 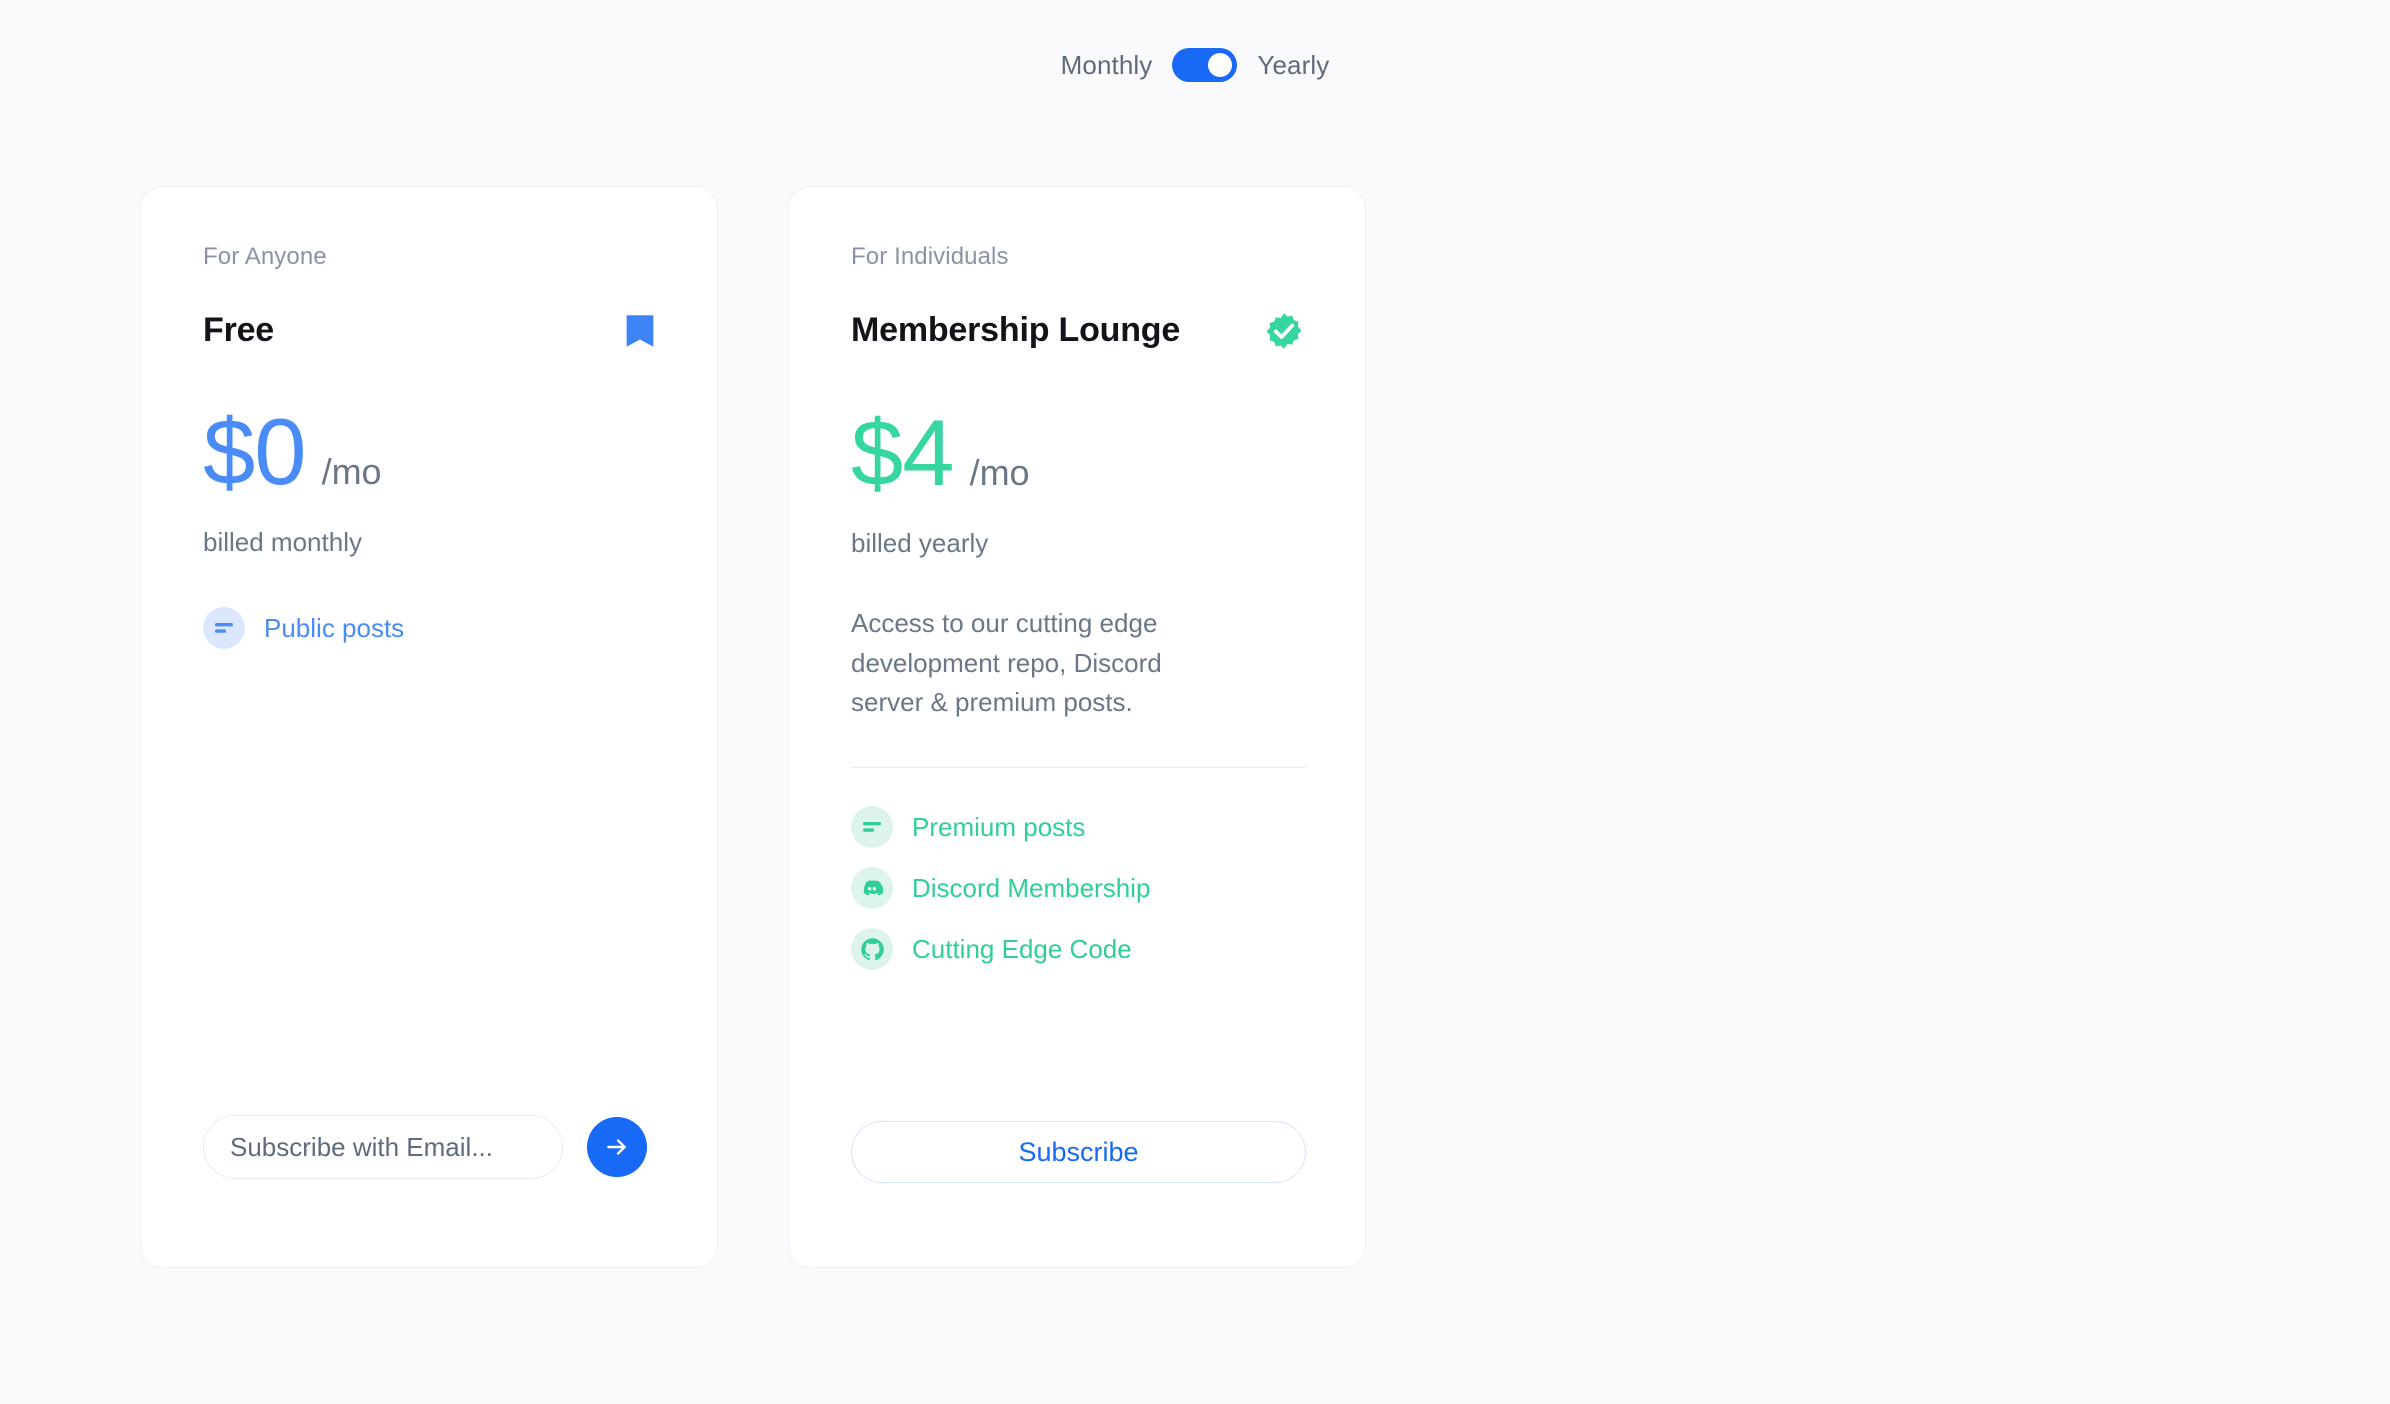 I want to click on feature-row: Cutting Edge Code, so click(x=1077, y=949).